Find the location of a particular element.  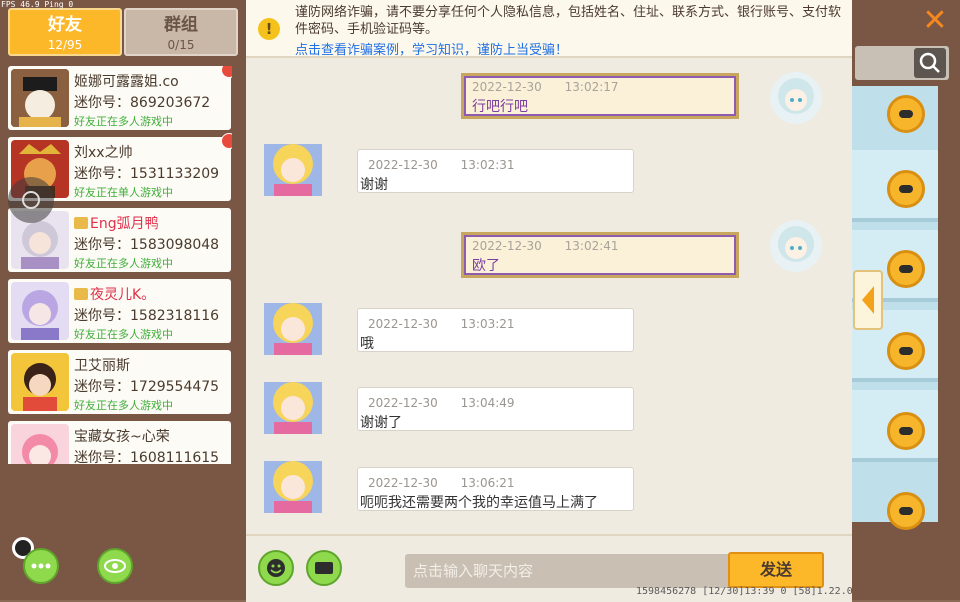

message-text: 谢谢 is located at coordinates (374, 185).